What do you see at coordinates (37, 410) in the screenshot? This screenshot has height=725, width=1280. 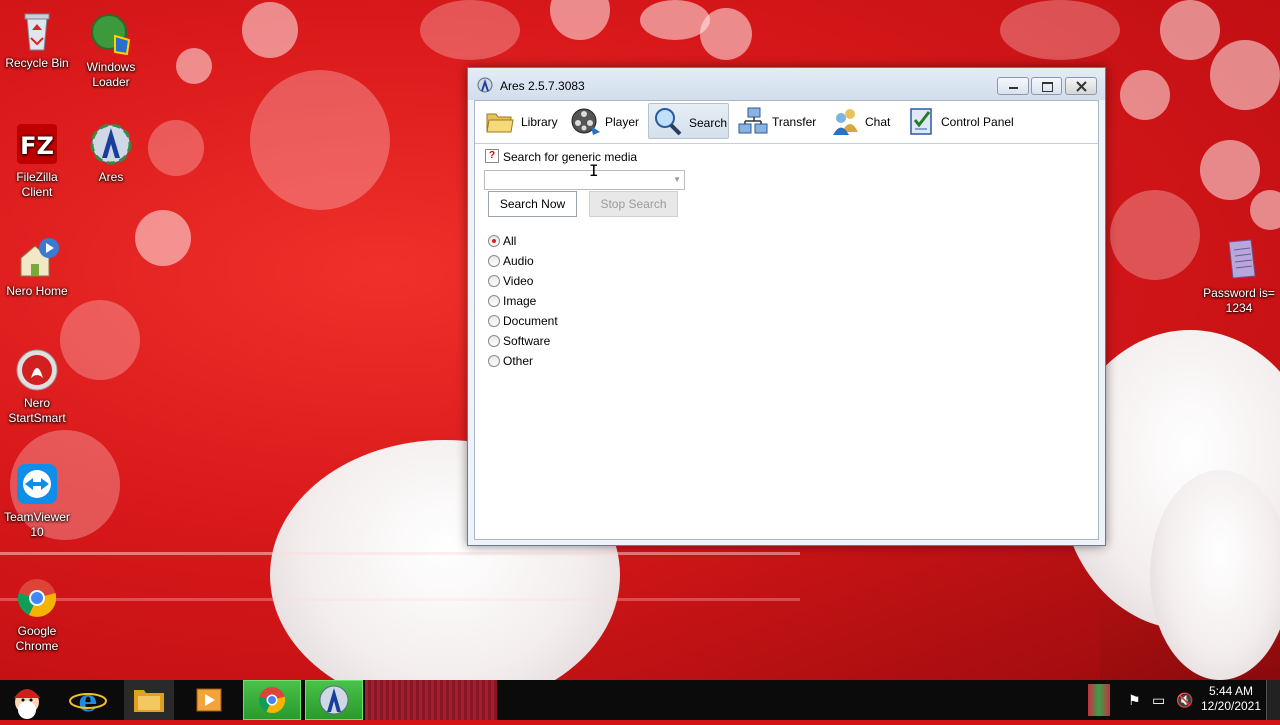 I see `desktop-icon-label: Nero StartSmart` at bounding box center [37, 410].